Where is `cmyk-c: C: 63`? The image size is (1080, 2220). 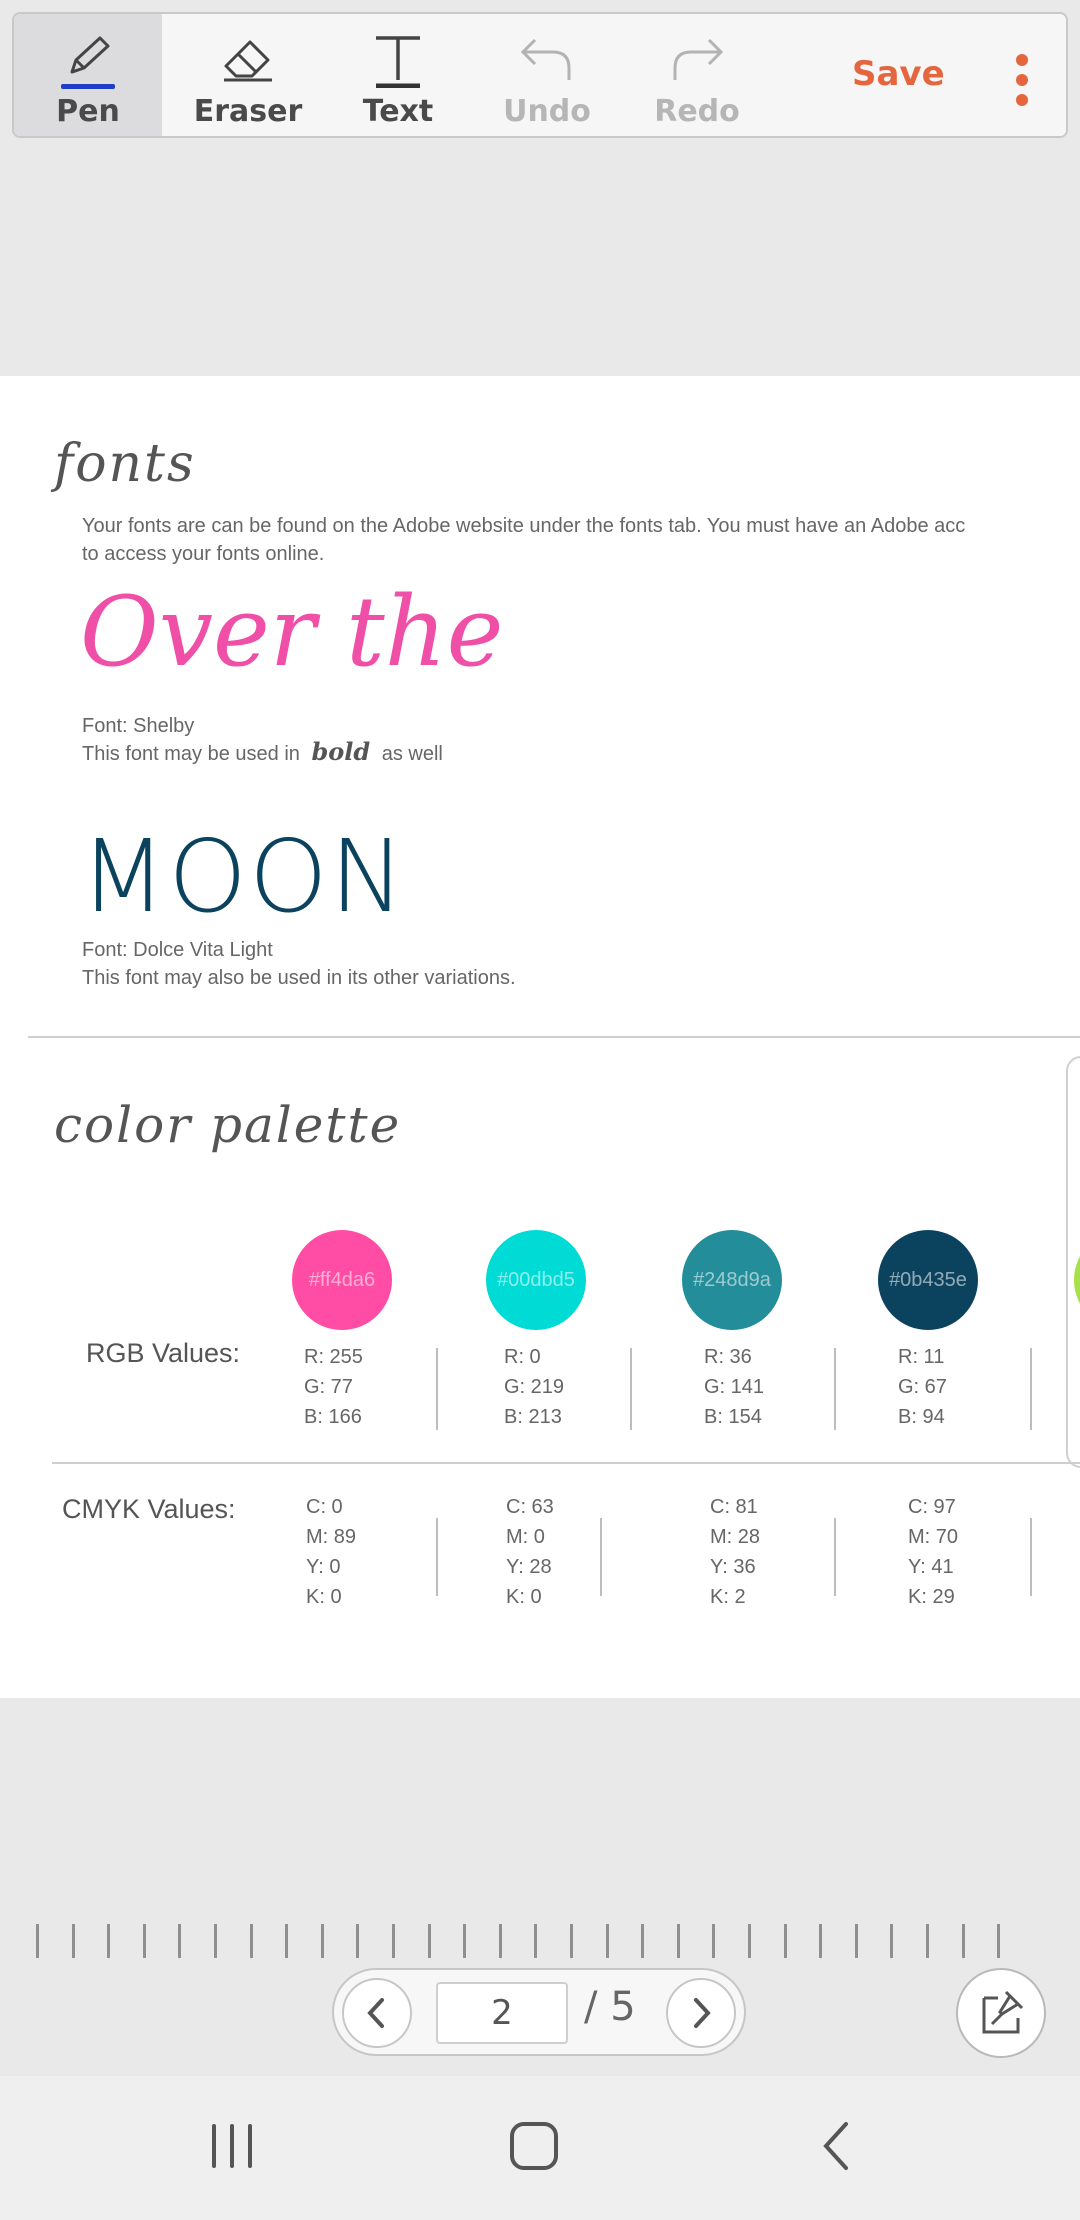 cmyk-c: C: 63 is located at coordinates (530, 1507).